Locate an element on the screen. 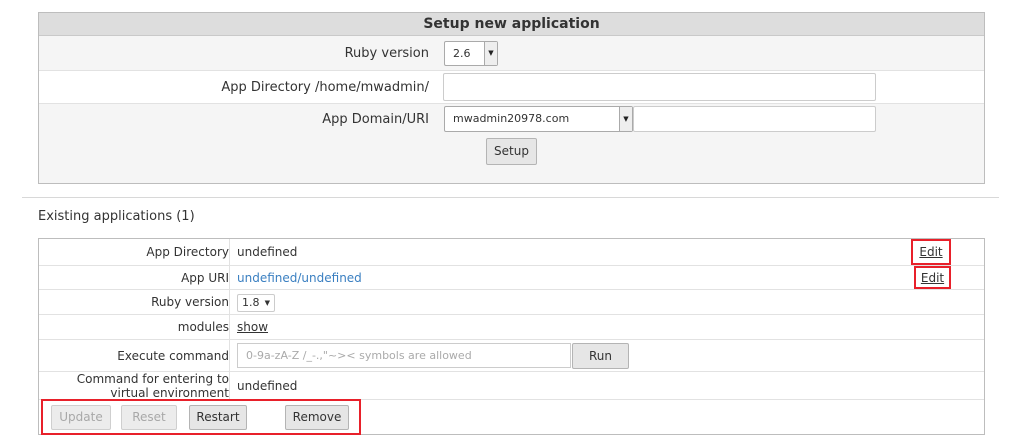  app-domain-select: mwadmin20978.com ▼ is located at coordinates (538, 119).